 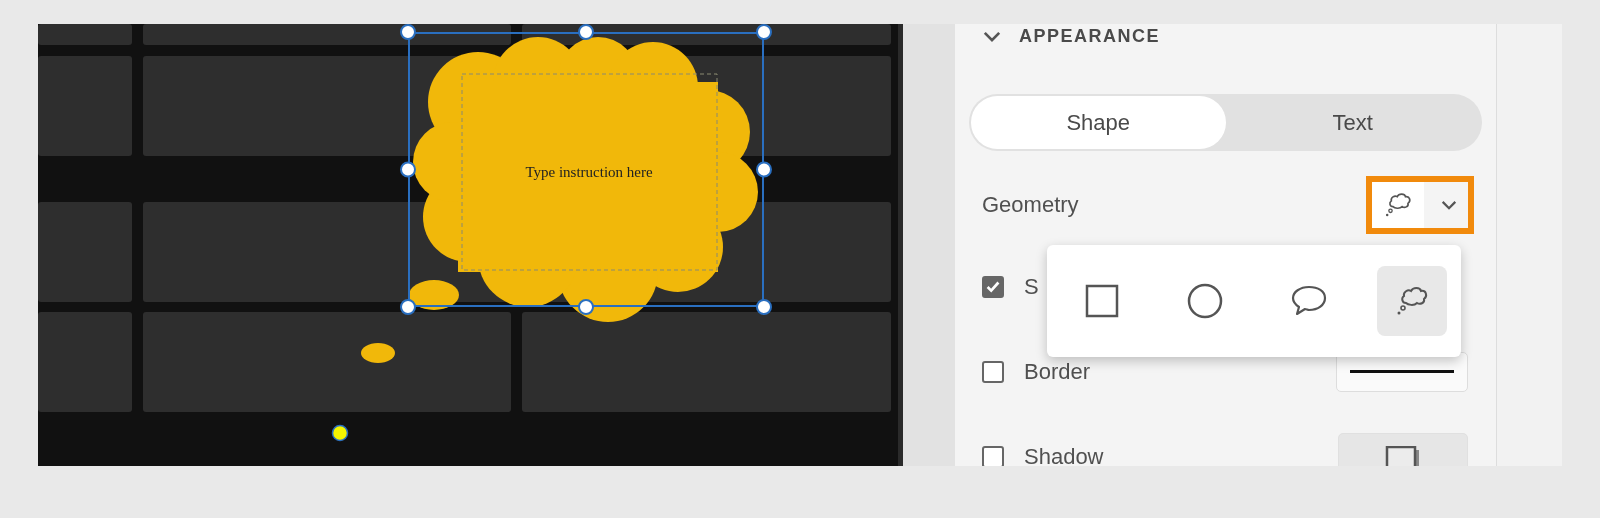 What do you see at coordinates (589, 172) in the screenshot?
I see `annotation-text: Type instruction here` at bounding box center [589, 172].